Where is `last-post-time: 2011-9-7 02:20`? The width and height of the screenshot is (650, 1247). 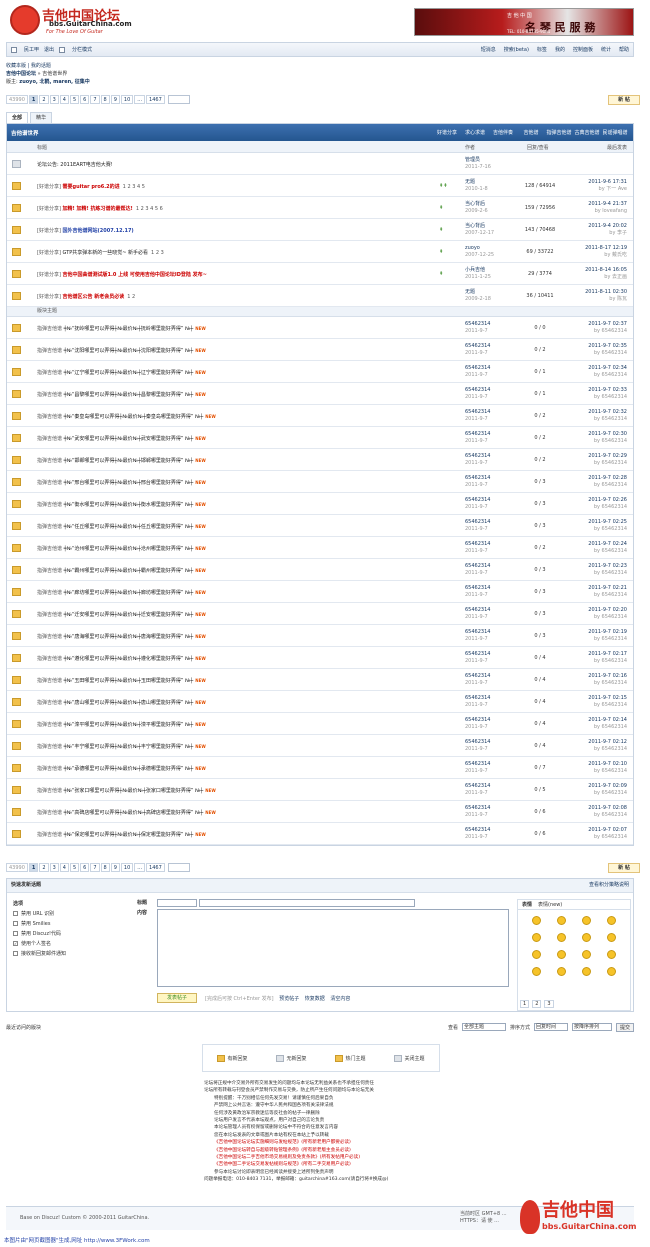 last-post-time: 2011-9-7 02:20 is located at coordinates (607, 610).